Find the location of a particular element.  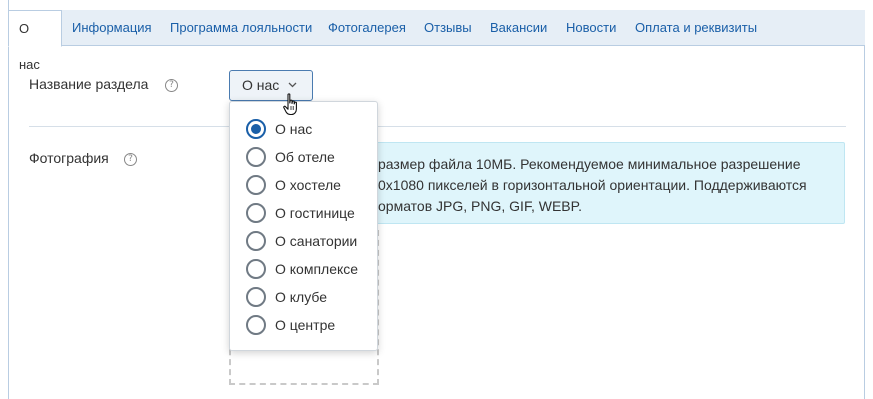

section-divider is located at coordinates (437, 126).